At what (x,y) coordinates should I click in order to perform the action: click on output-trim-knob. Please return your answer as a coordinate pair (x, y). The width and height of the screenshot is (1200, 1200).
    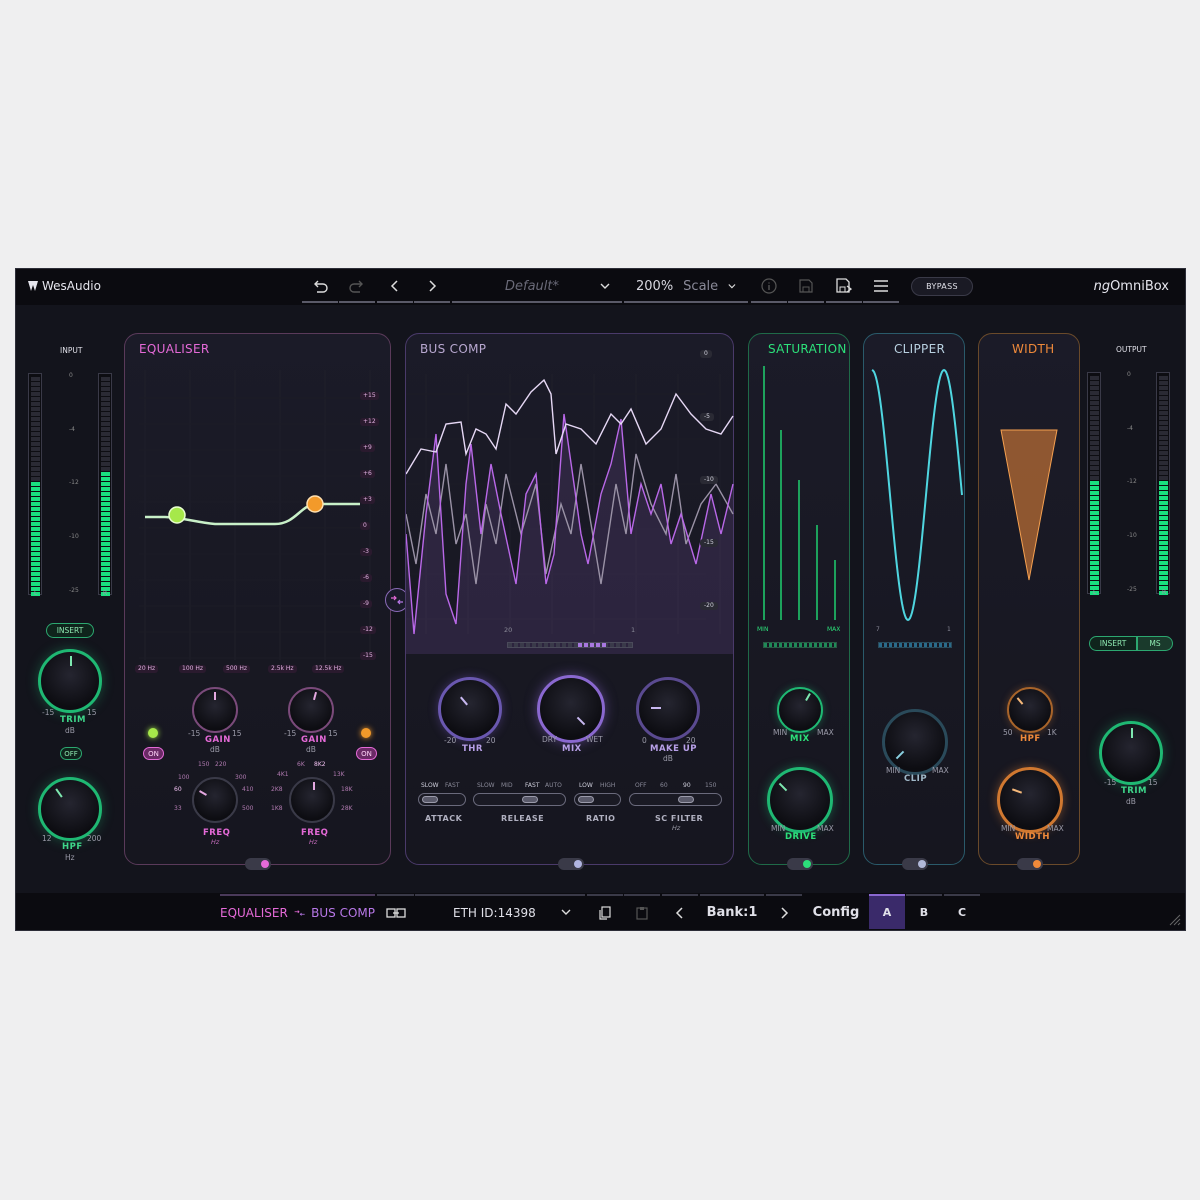
    Looking at the image, I should click on (1131, 753).